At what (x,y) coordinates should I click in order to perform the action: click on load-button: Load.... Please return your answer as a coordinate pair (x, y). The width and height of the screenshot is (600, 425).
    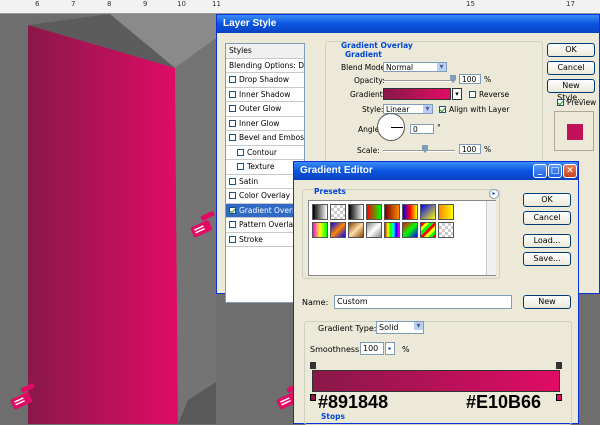
    Looking at the image, I should click on (547, 241).